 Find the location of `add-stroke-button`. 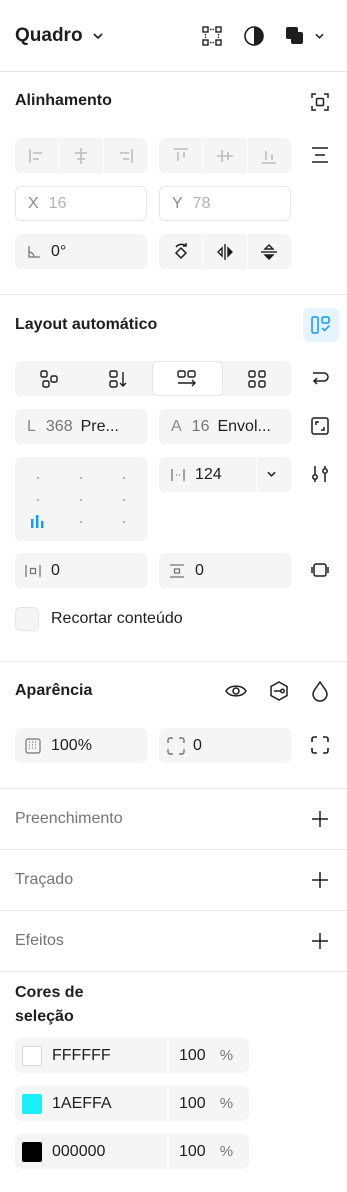

add-stroke-button is located at coordinates (320, 880).